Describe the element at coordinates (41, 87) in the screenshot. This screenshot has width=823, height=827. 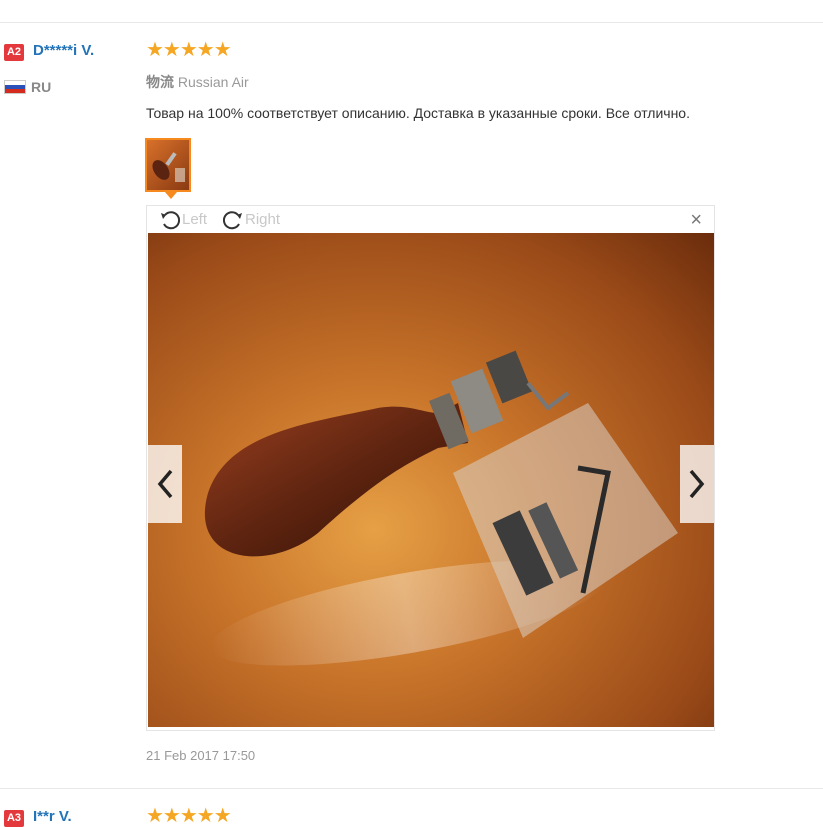
I see `reviewer-country: RU` at that location.